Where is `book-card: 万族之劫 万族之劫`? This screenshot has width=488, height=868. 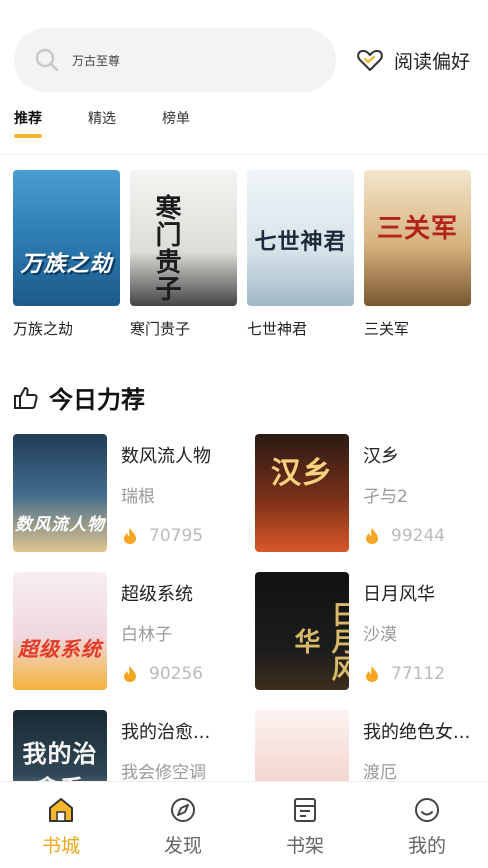
book-card: 万族之劫 万族之劫 is located at coordinates (66, 254).